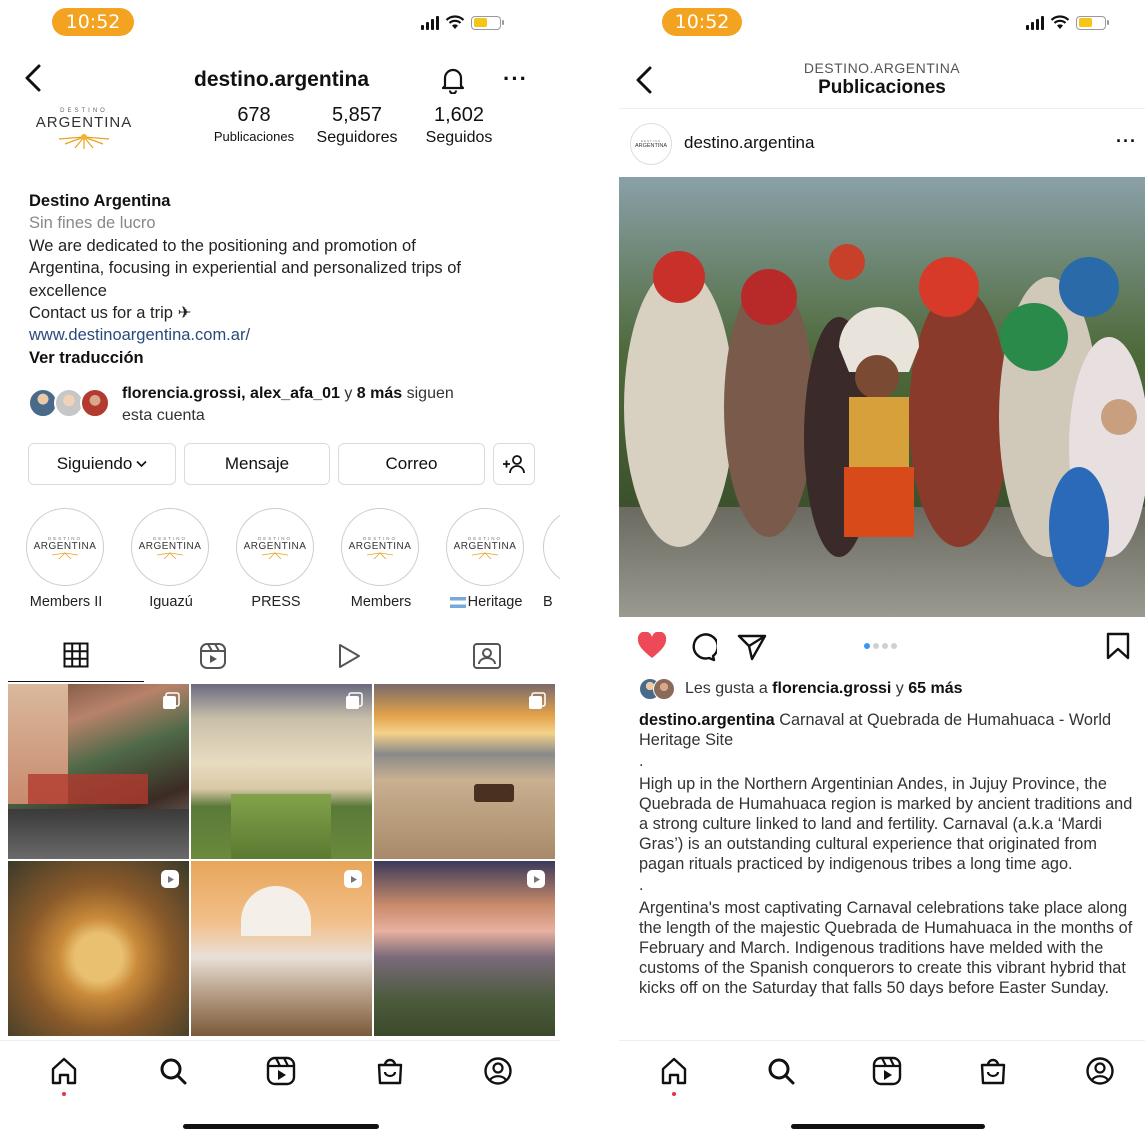  What do you see at coordinates (276, 559) in the screenshot?
I see `highlight-press: DESTINO ARGENTINA PRESS` at bounding box center [276, 559].